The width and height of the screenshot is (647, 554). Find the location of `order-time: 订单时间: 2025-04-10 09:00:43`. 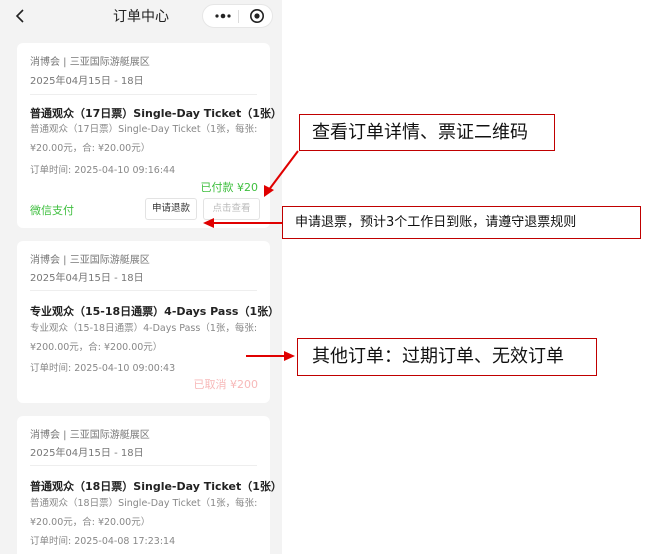

order-time: 订单时间: 2025-04-10 09:00:43 is located at coordinates (103, 368).